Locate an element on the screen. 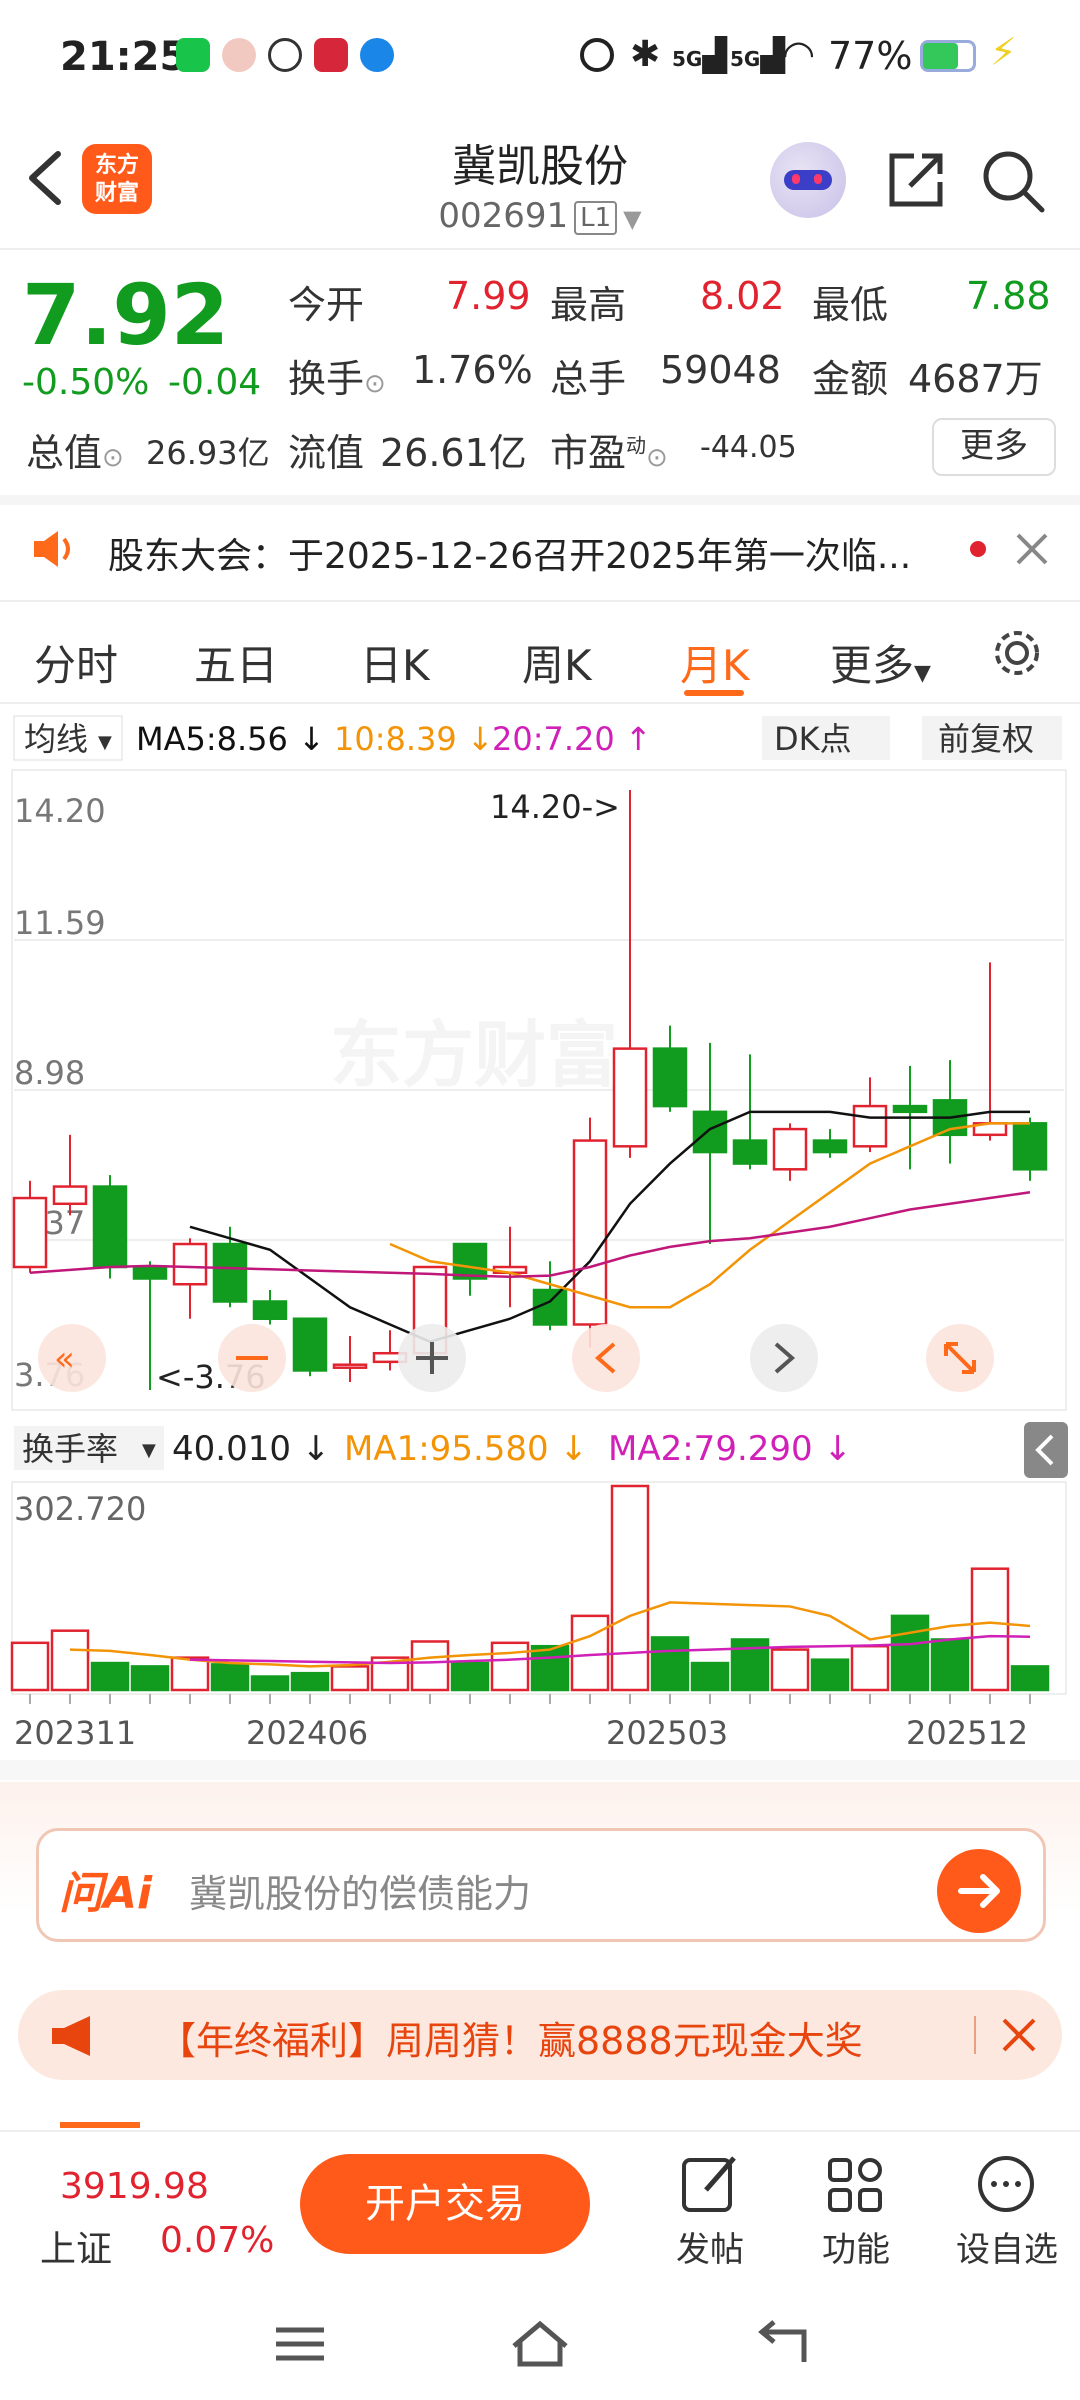 This screenshot has height=2400, width=1080. index-name: 上证 is located at coordinates (76, 2246).